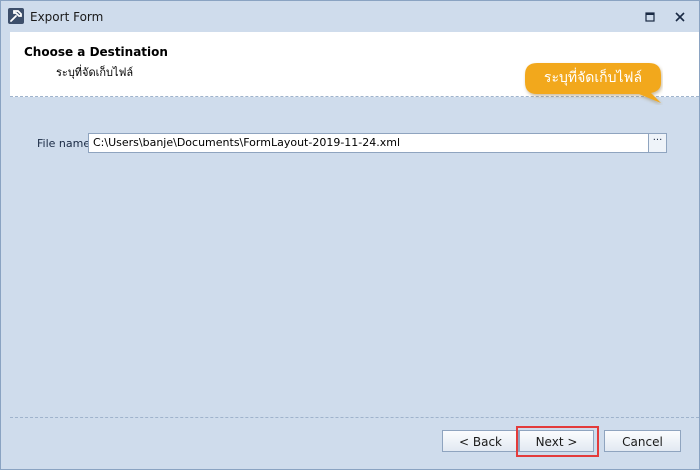  Describe the element at coordinates (642, 441) in the screenshot. I see `cancel-button: Cancel` at that location.